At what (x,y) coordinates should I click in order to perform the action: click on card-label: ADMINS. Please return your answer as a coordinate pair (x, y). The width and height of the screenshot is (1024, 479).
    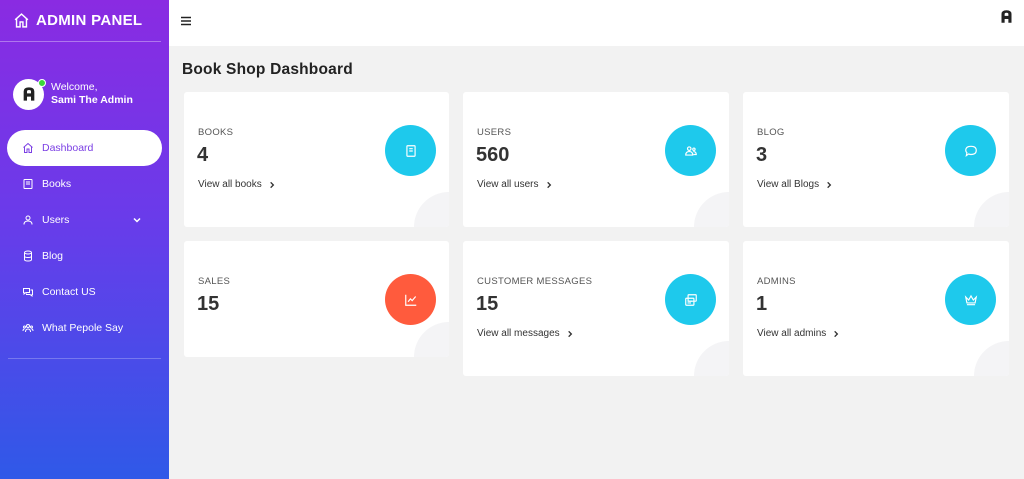
    Looking at the image, I should click on (776, 281).